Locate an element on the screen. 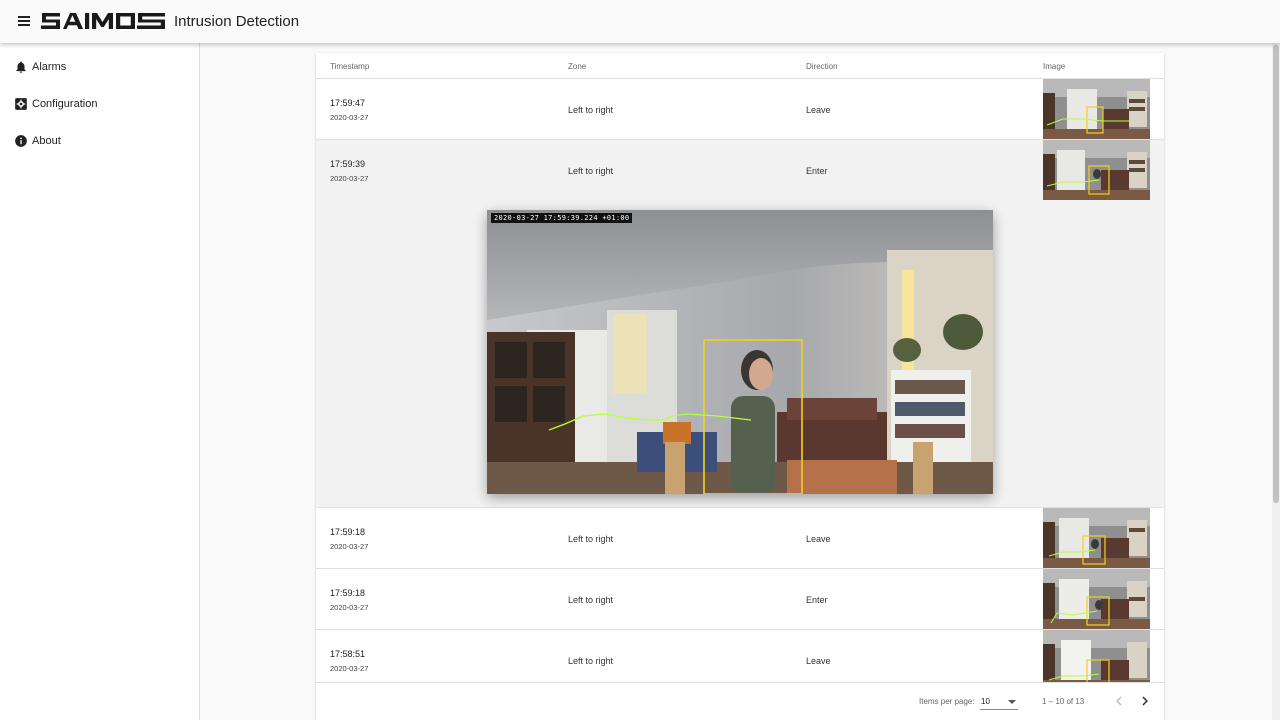  settings-box-icon is located at coordinates (21, 104).